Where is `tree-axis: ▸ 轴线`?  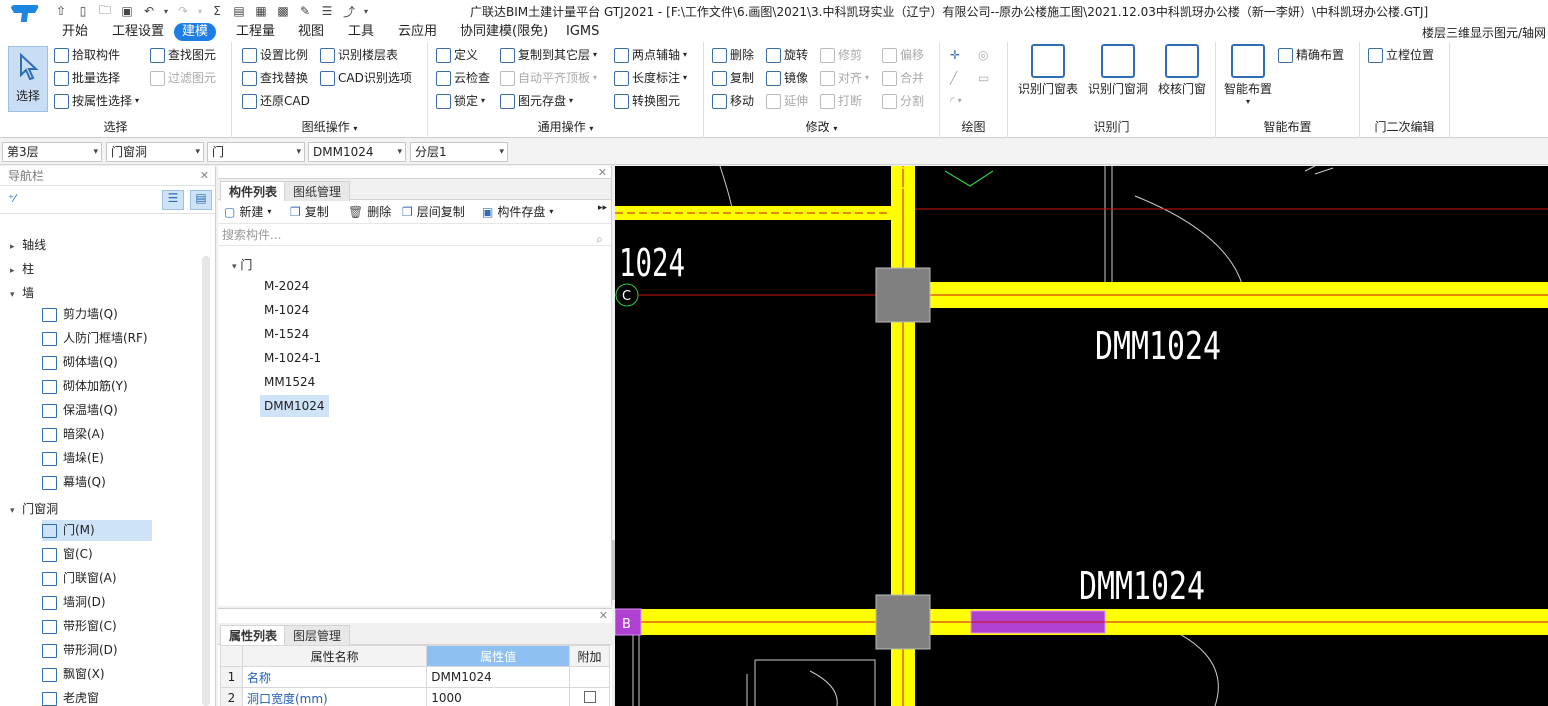 tree-axis: ▸ 轴线 is located at coordinates (28, 244).